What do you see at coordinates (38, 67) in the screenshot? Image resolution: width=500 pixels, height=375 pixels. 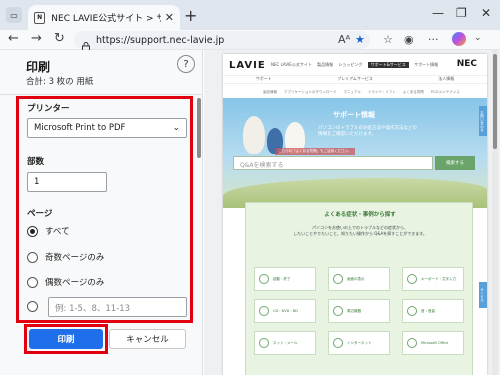 I see `dialog-title: 印刷` at bounding box center [38, 67].